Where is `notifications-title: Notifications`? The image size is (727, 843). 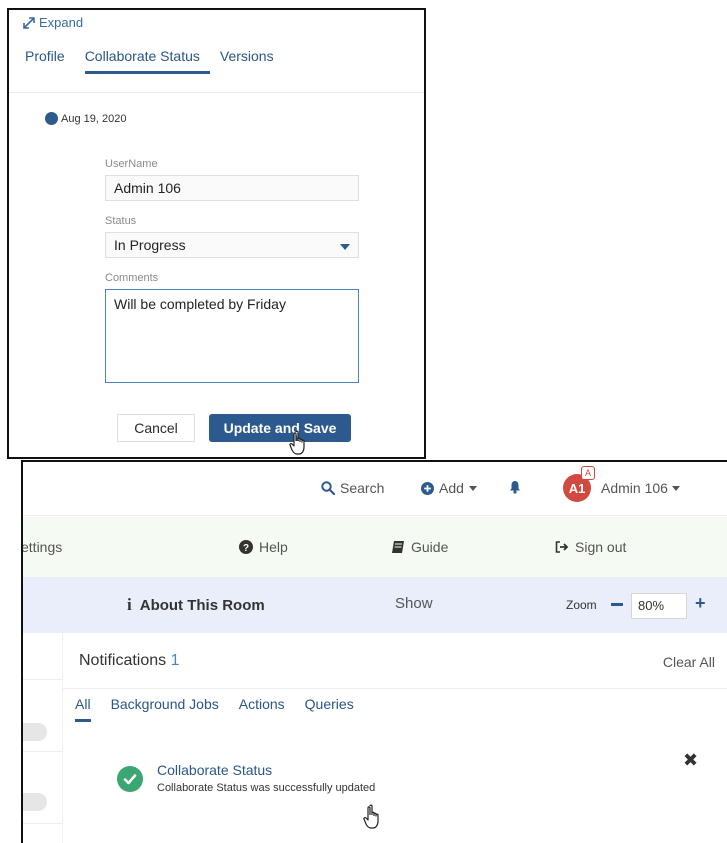 notifications-title: Notifications is located at coordinates (123, 660).